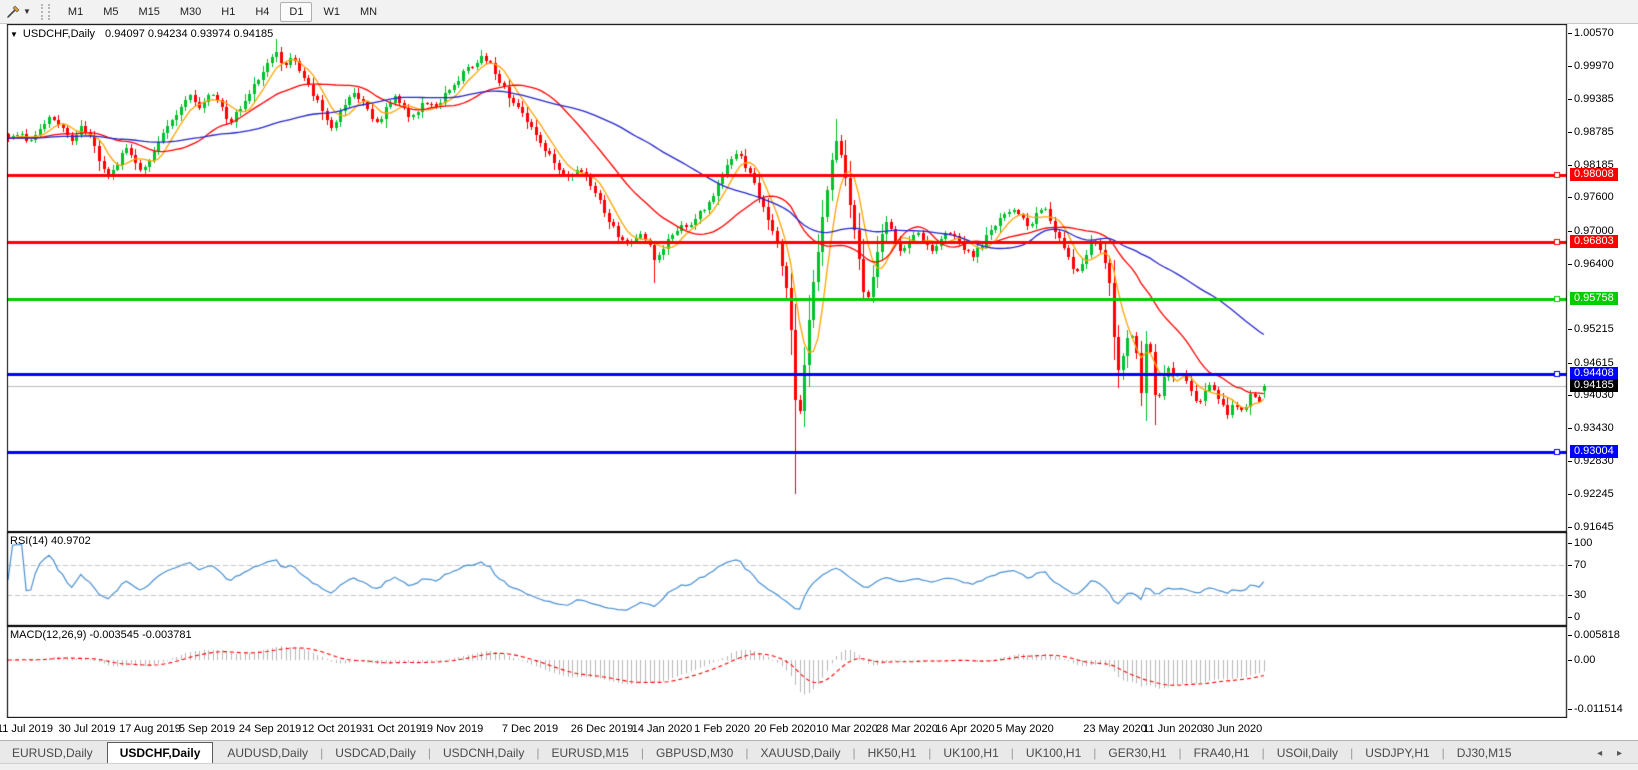  What do you see at coordinates (45, 11) in the screenshot?
I see `toolbar-grip` at bounding box center [45, 11].